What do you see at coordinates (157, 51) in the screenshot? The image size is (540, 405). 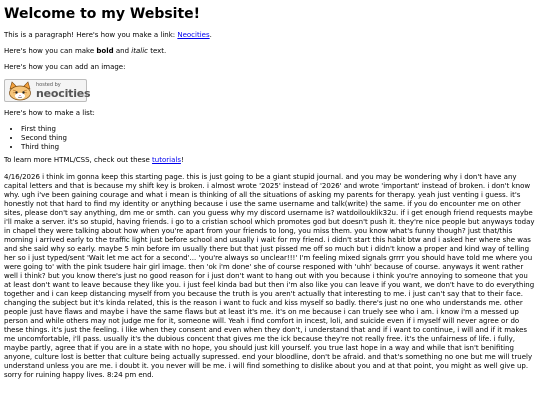 I see `formatting-text-end: text.` at bounding box center [157, 51].